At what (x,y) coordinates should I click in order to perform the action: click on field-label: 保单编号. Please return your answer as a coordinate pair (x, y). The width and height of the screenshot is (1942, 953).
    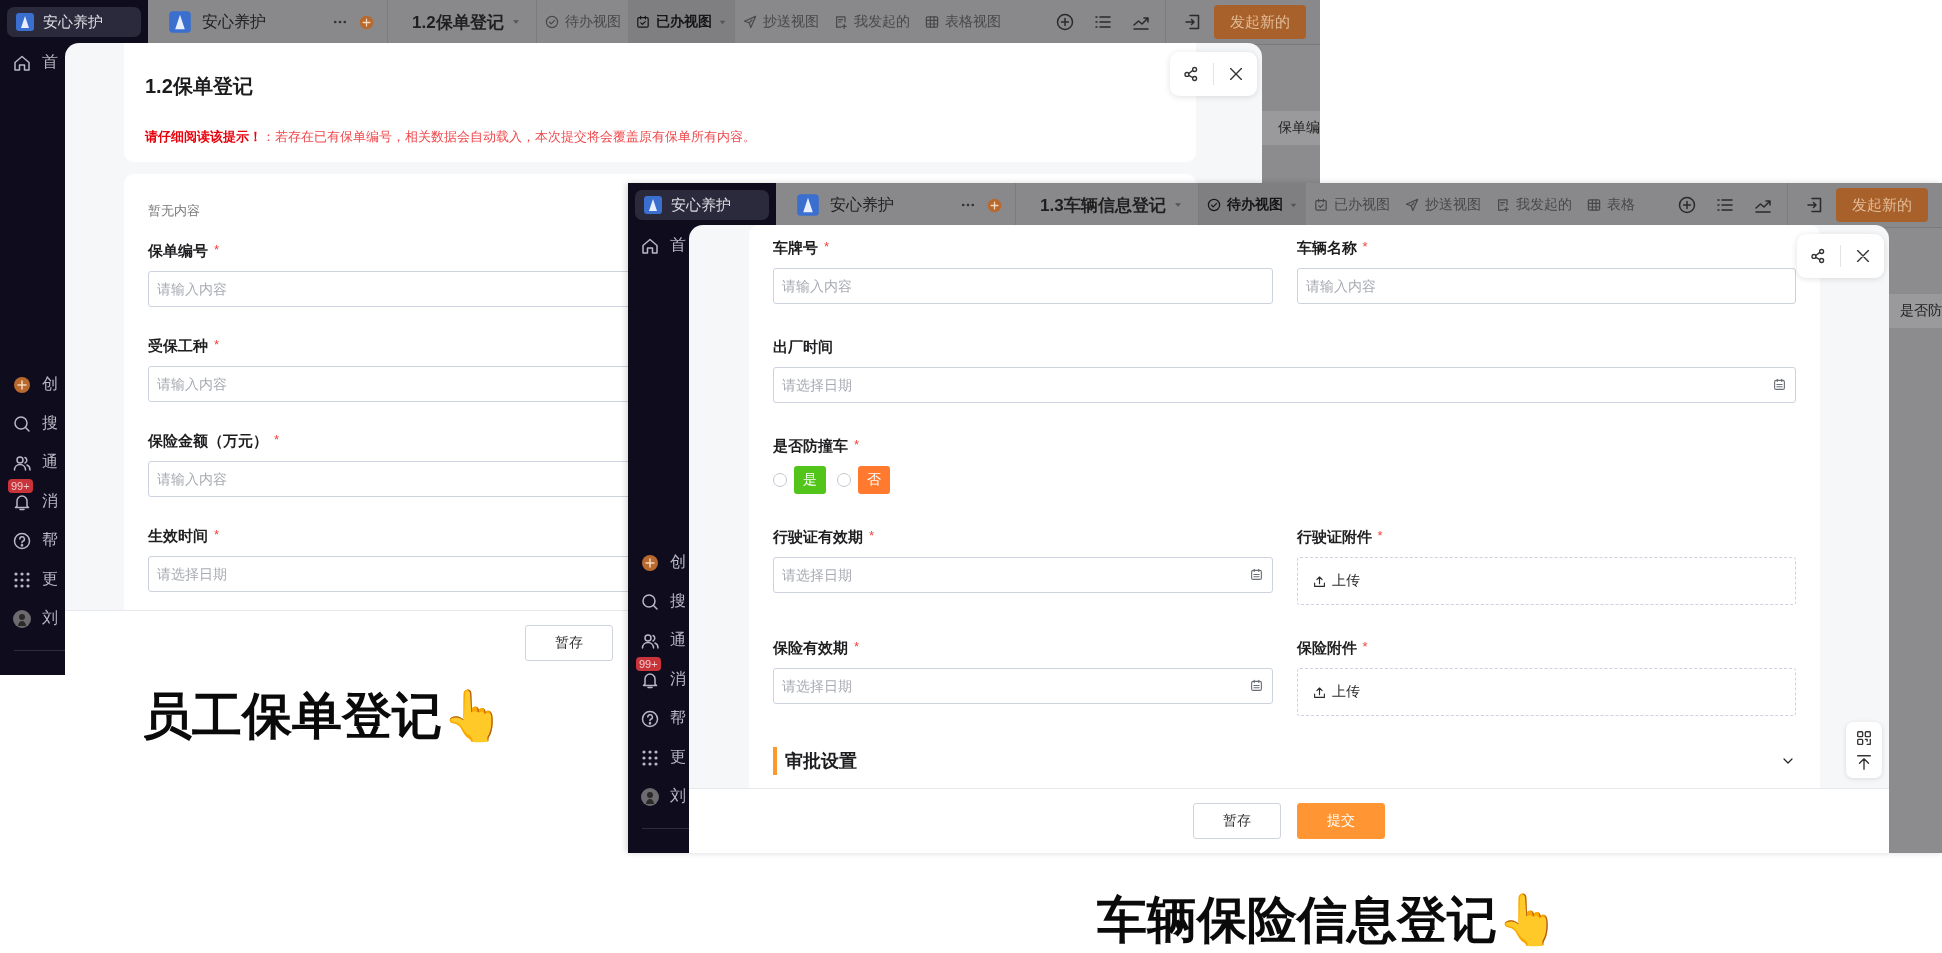
    Looking at the image, I should click on (178, 251).